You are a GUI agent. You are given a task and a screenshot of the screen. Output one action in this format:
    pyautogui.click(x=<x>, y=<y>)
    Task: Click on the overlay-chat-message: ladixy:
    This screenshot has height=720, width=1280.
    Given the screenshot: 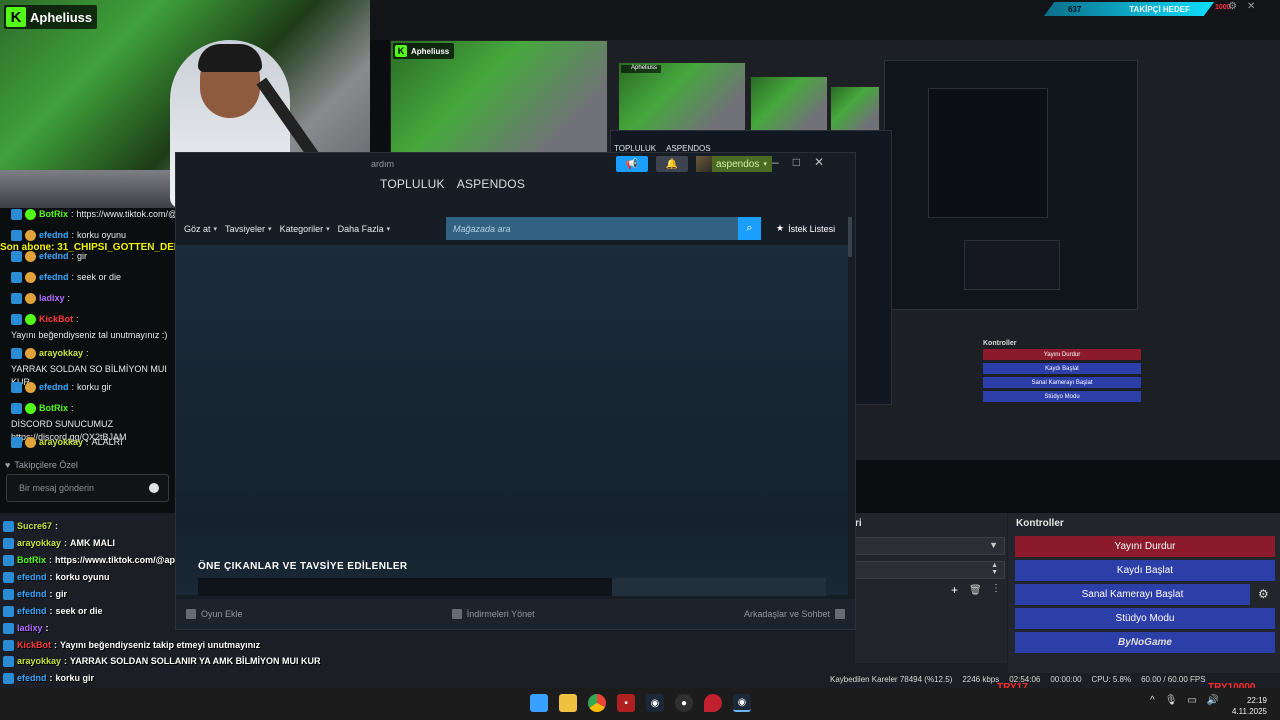 What is the action you would take?
    pyautogui.click(x=27, y=628)
    